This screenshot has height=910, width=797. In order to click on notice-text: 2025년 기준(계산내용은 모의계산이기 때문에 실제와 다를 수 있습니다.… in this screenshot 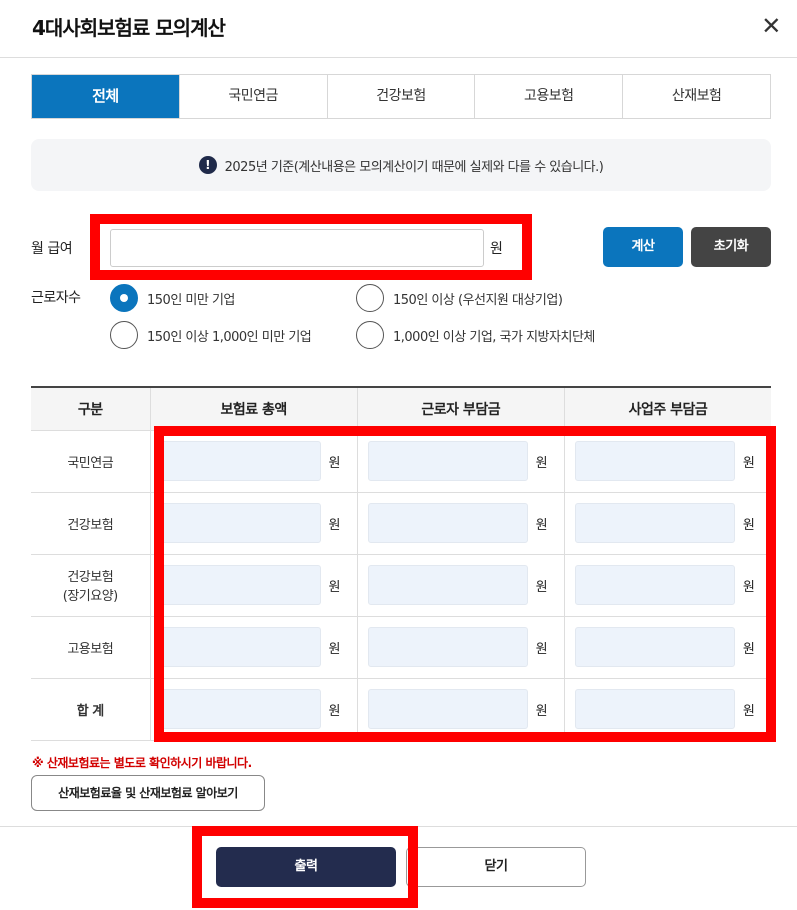, I will do `click(414, 167)`.